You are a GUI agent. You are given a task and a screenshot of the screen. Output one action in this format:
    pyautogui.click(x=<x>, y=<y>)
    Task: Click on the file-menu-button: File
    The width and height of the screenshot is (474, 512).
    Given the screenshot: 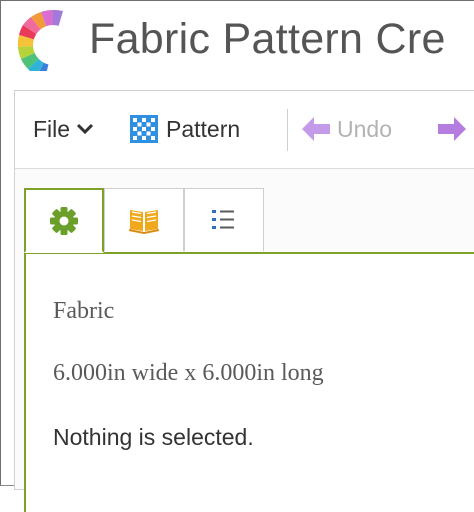 What is the action you would take?
    pyautogui.click(x=64, y=129)
    